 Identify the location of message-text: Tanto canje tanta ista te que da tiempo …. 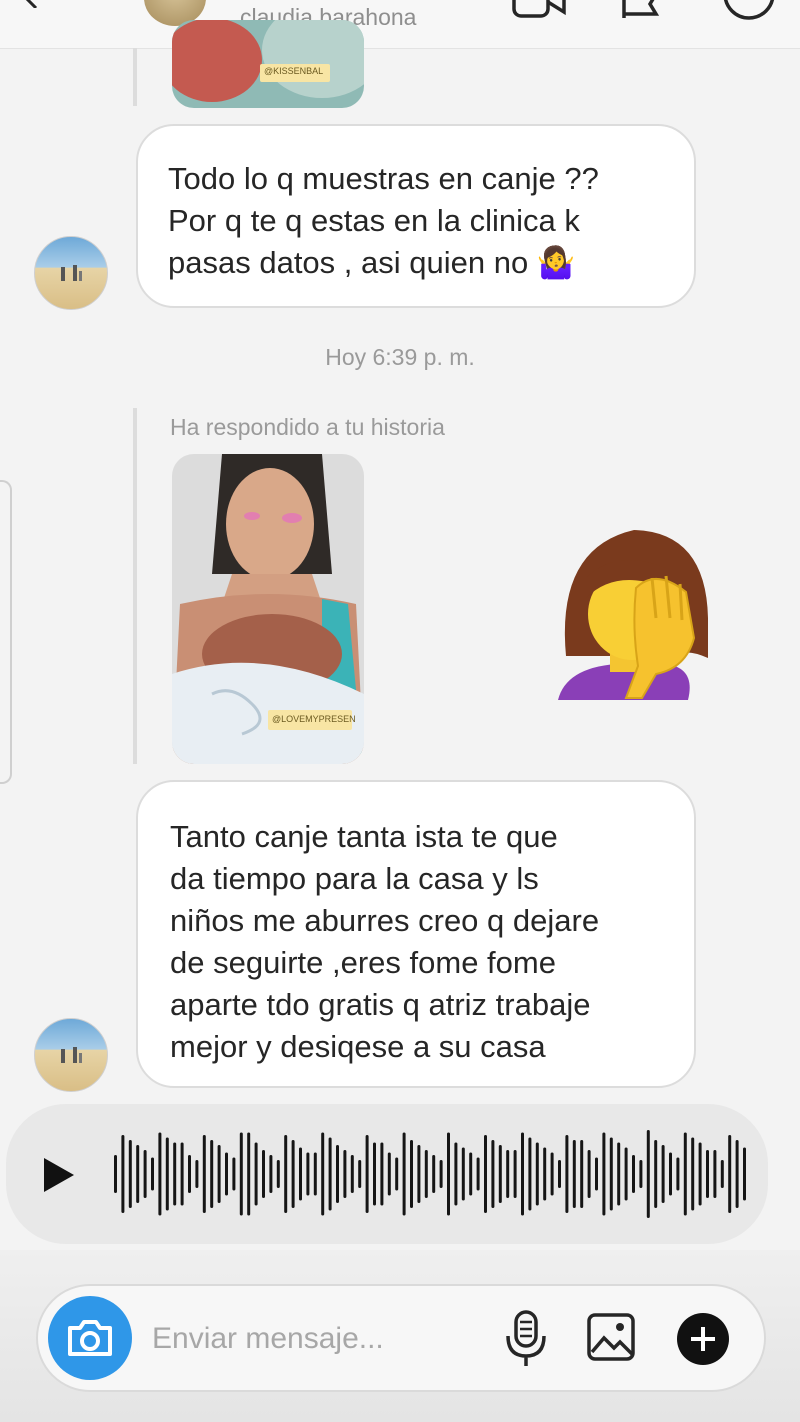
(385, 941).